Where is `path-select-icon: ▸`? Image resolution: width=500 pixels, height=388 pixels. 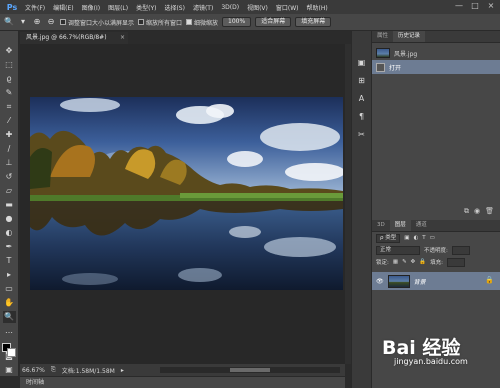 path-select-icon: ▸ is located at coordinates (9, 275).